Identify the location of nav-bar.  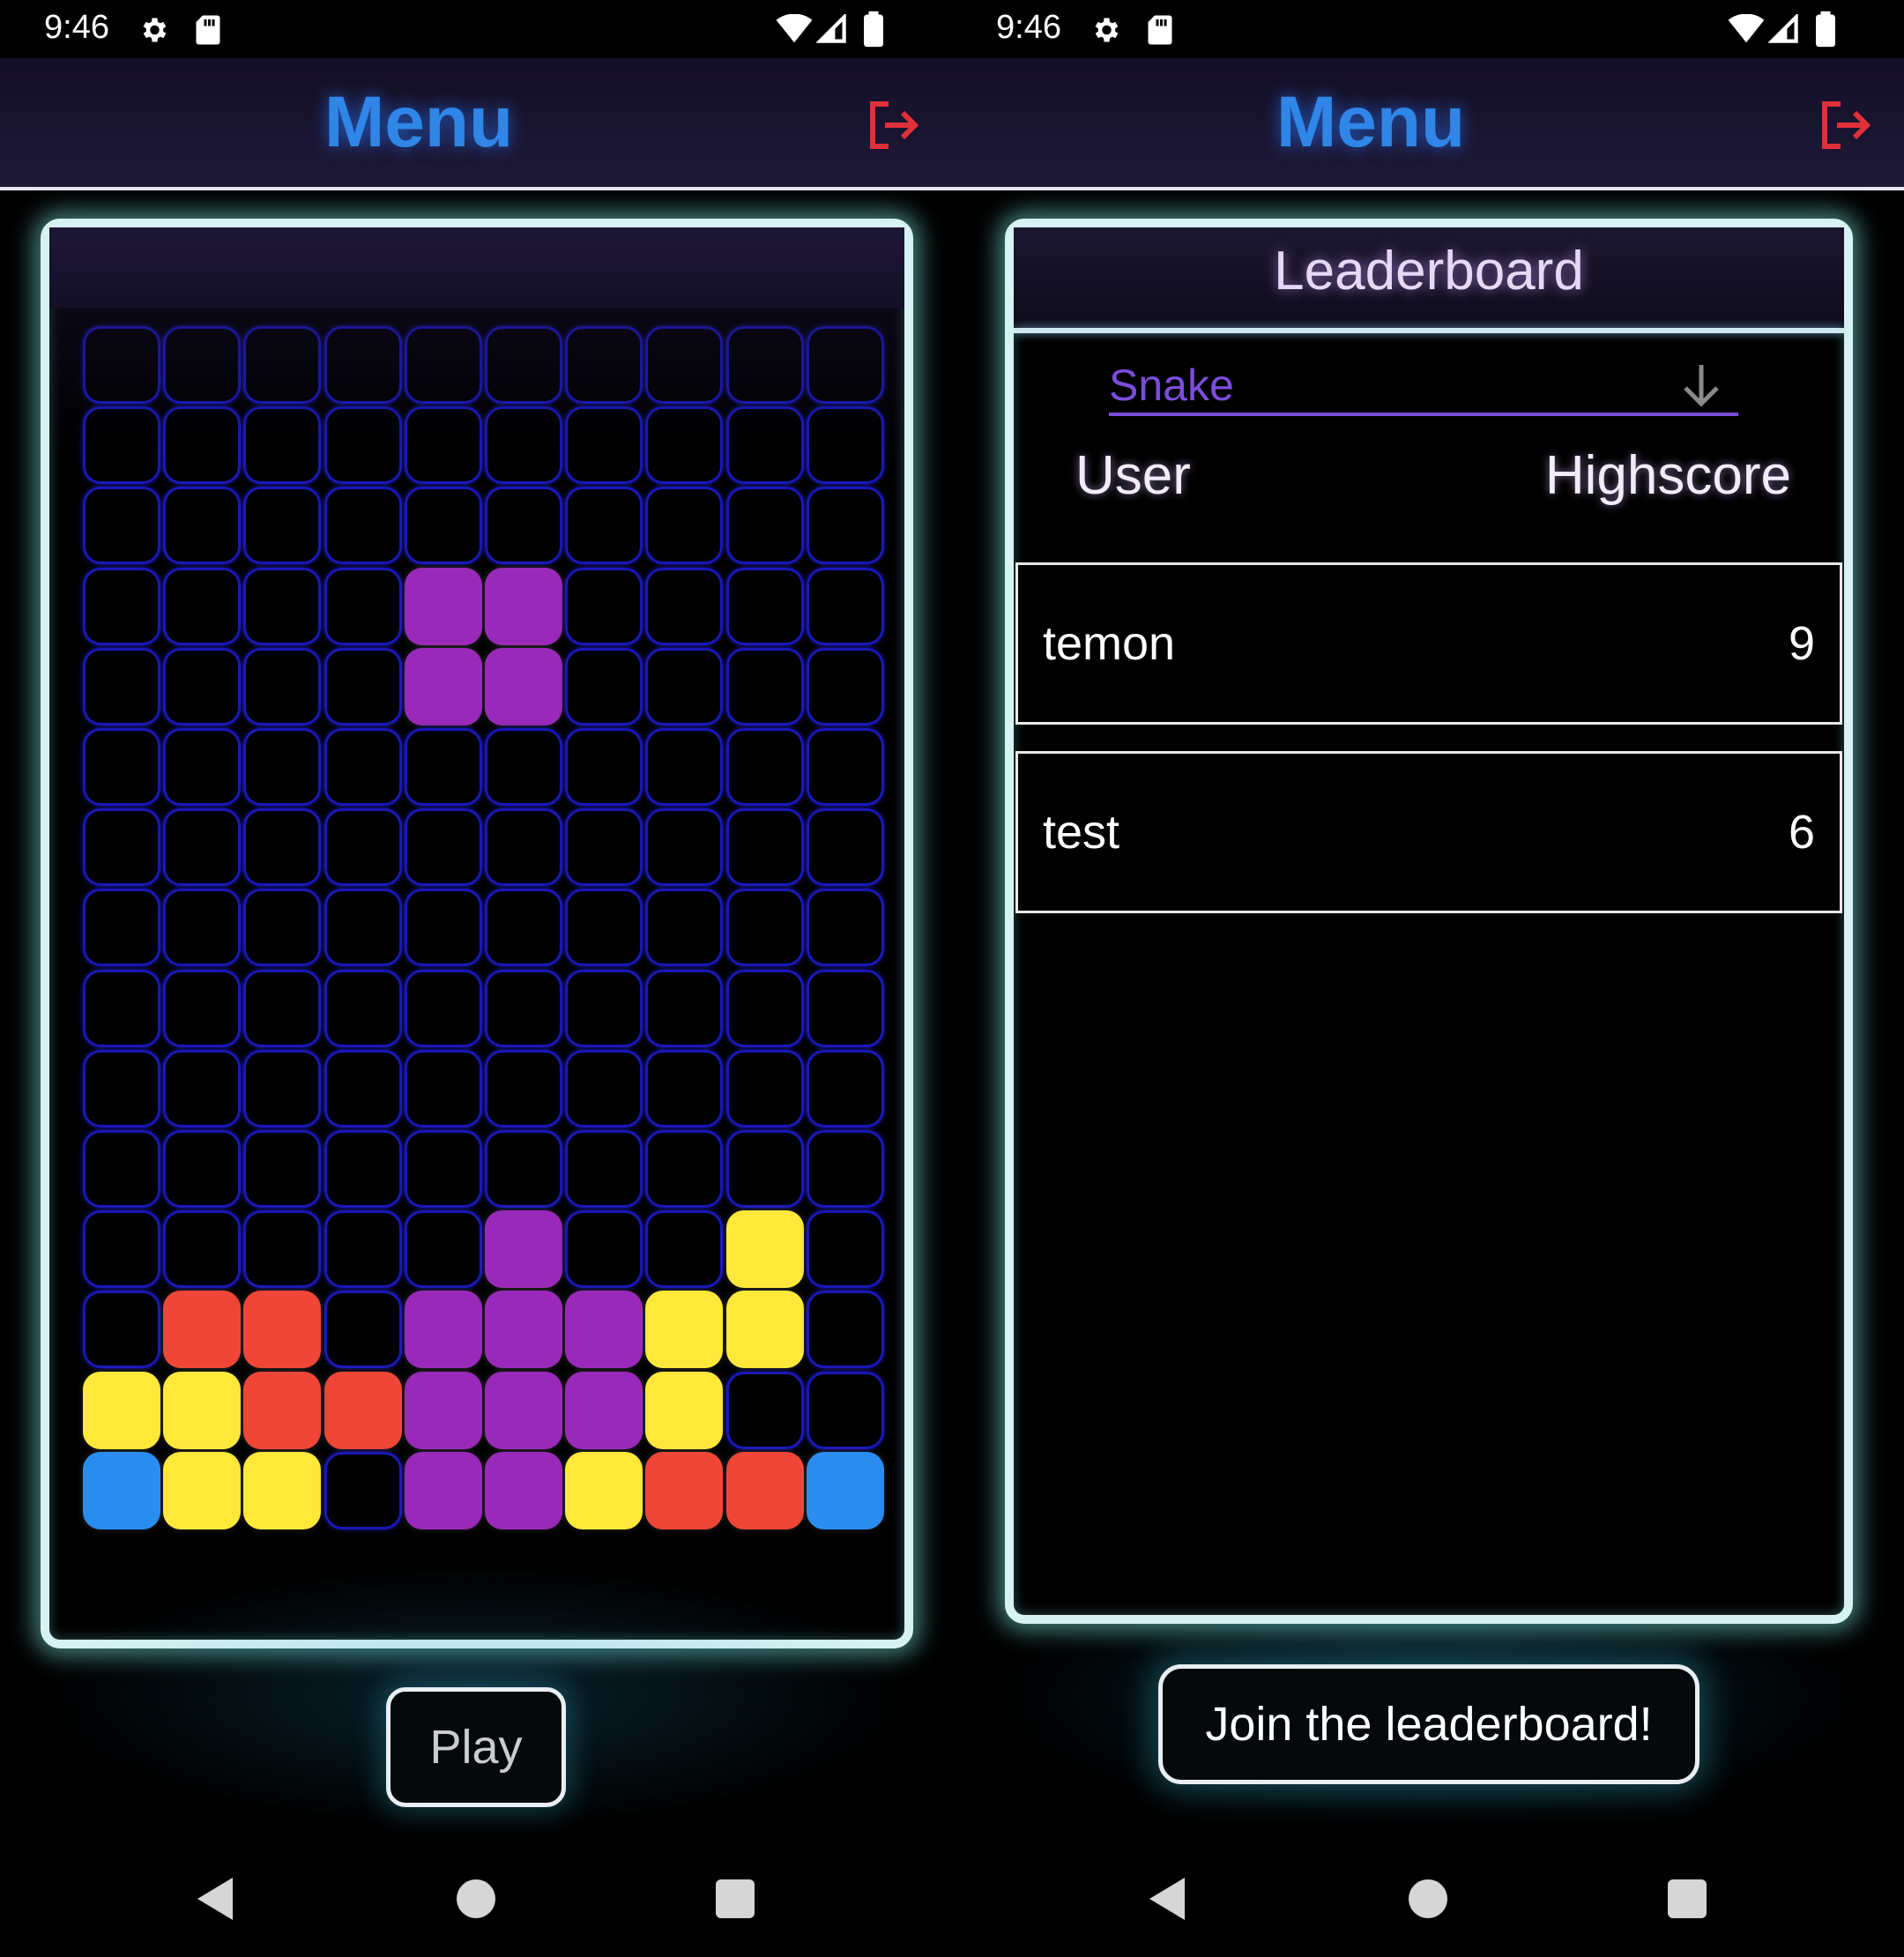
(476, 1899).